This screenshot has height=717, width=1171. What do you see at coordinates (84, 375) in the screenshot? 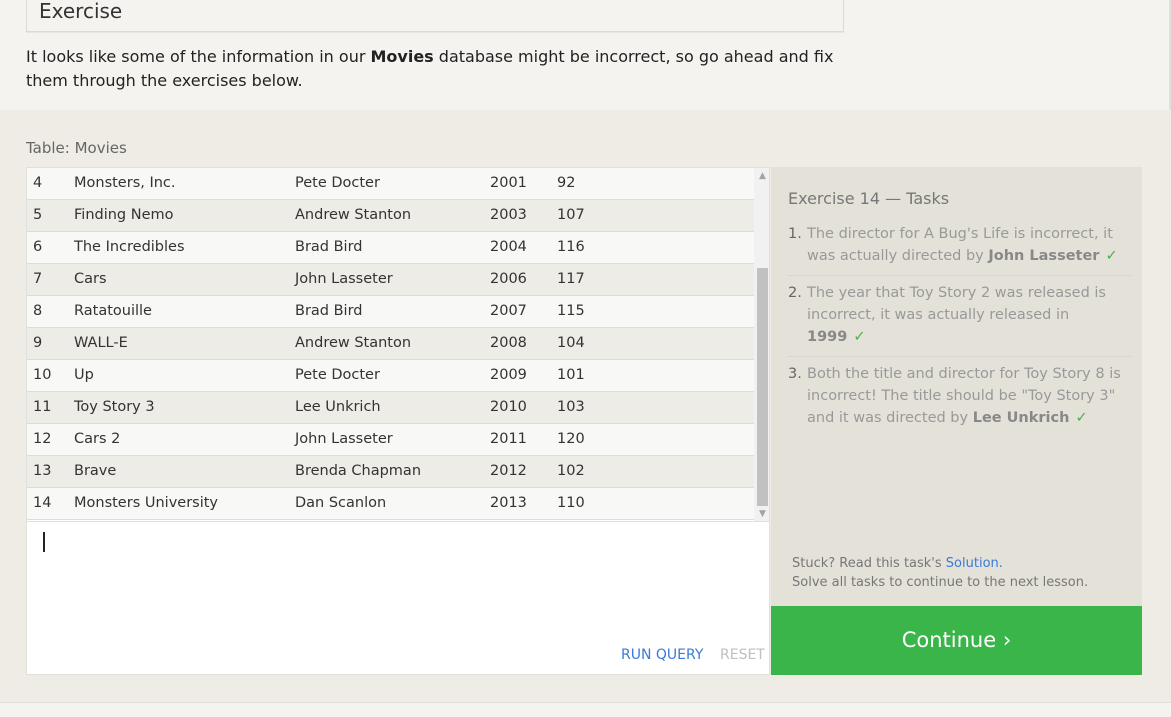
I see `cell-title: Up` at bounding box center [84, 375].